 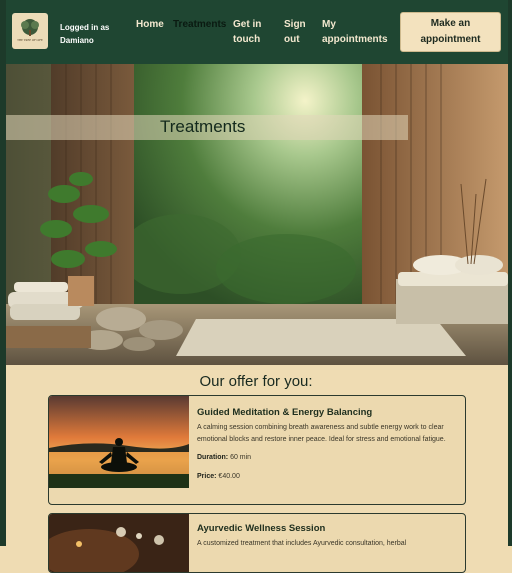 I want to click on offer-heading: Our offer for you:, so click(x=256, y=381).